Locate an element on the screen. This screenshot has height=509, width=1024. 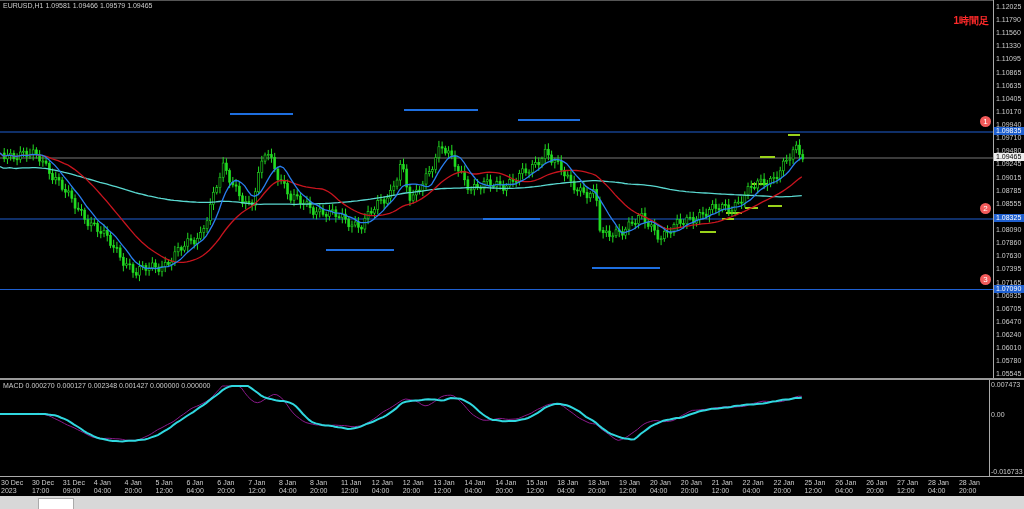
level-marker: 1 is located at coordinates (985, 121).